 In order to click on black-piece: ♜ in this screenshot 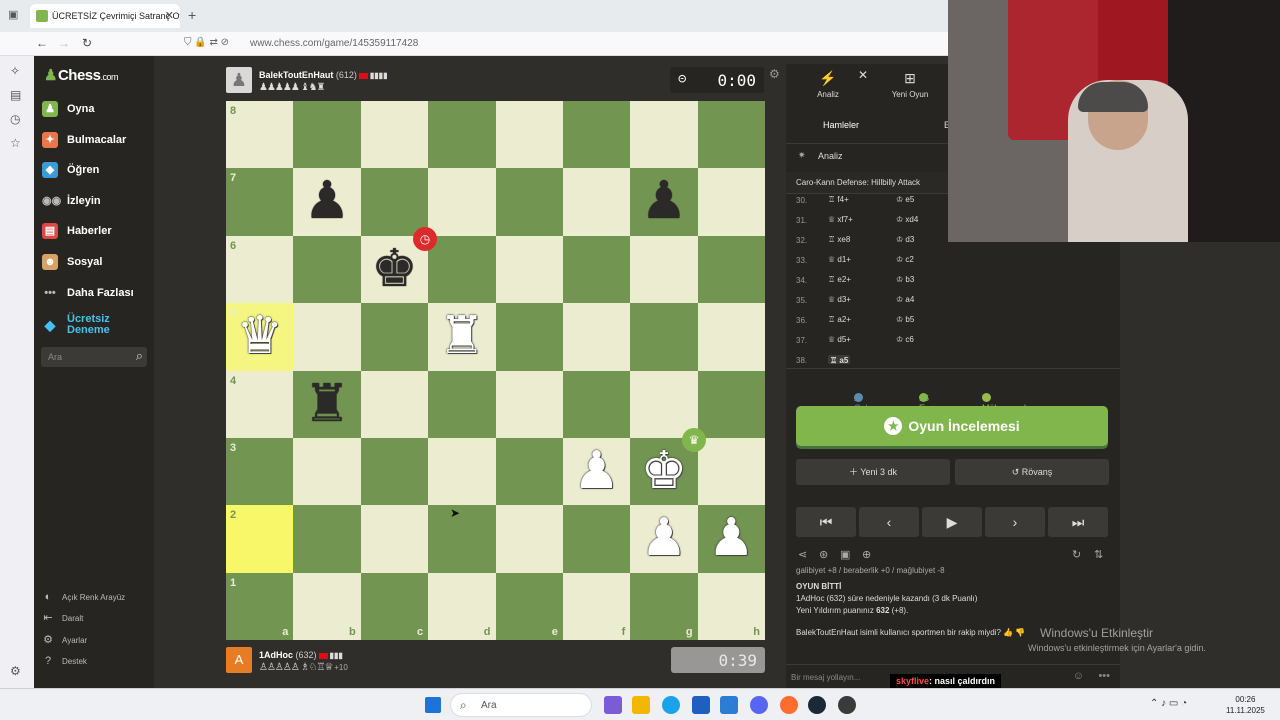, I will do `click(326, 404)`.